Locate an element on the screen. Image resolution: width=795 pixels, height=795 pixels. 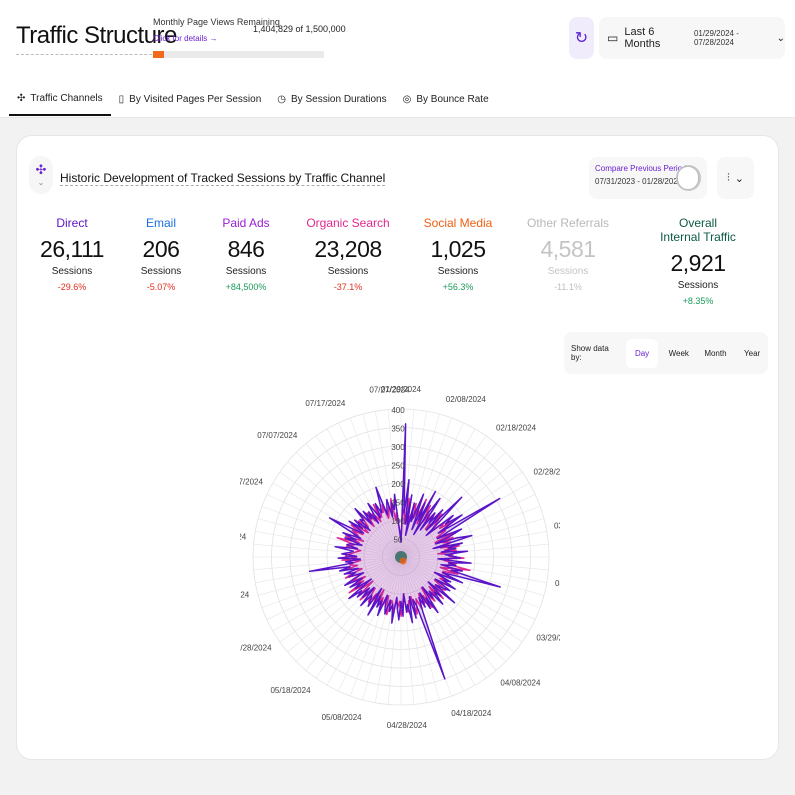
radial-tick-label: 300 is located at coordinates (398, 447).